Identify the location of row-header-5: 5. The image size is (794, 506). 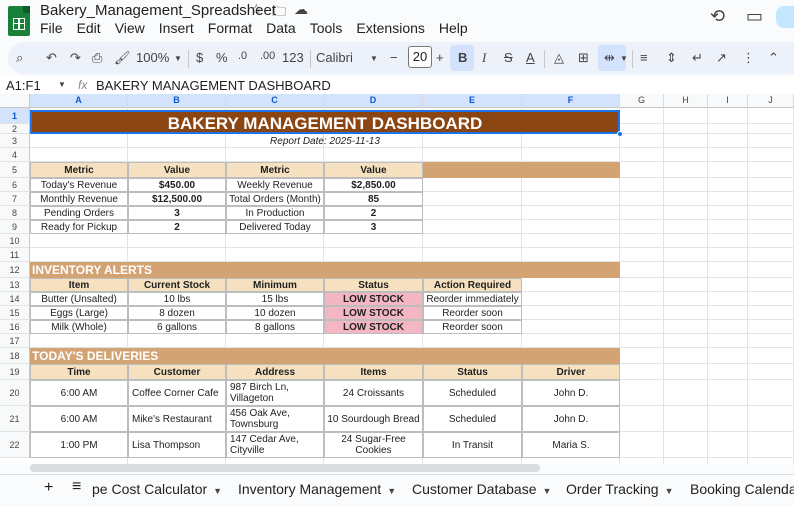
(15, 170).